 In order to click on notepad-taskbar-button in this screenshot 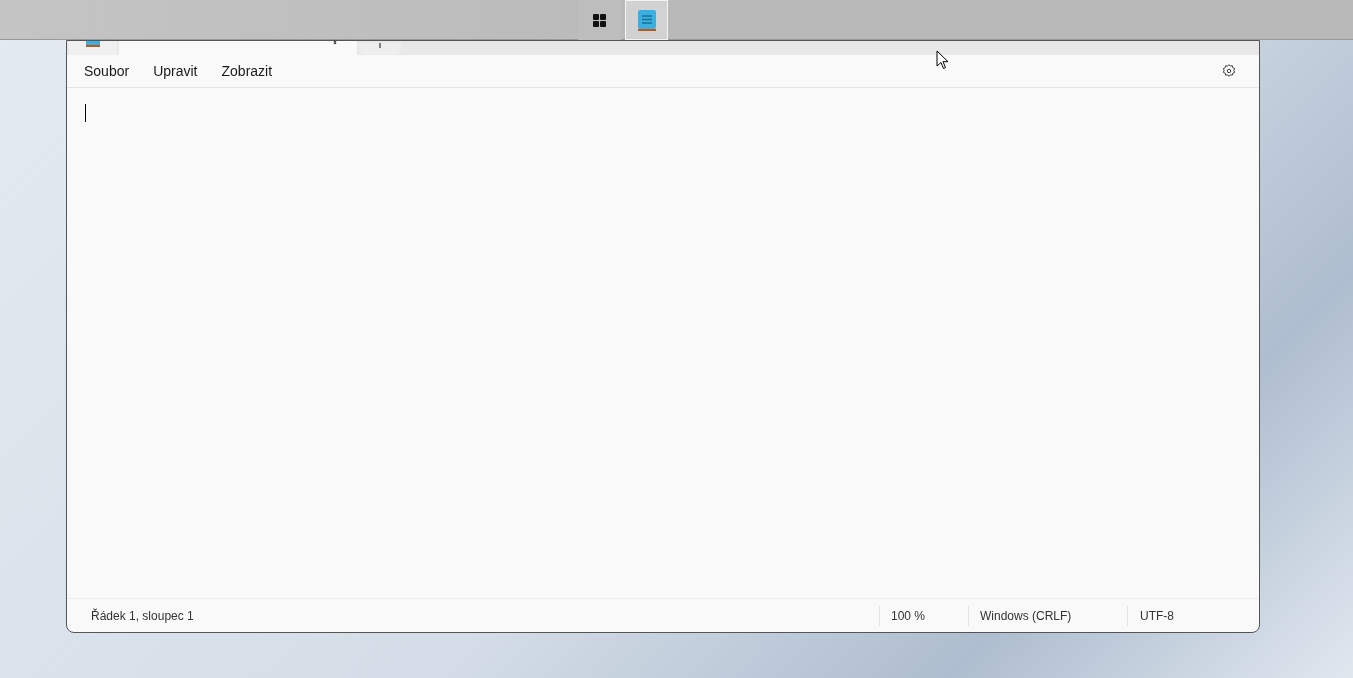, I will do `click(646, 20)`.